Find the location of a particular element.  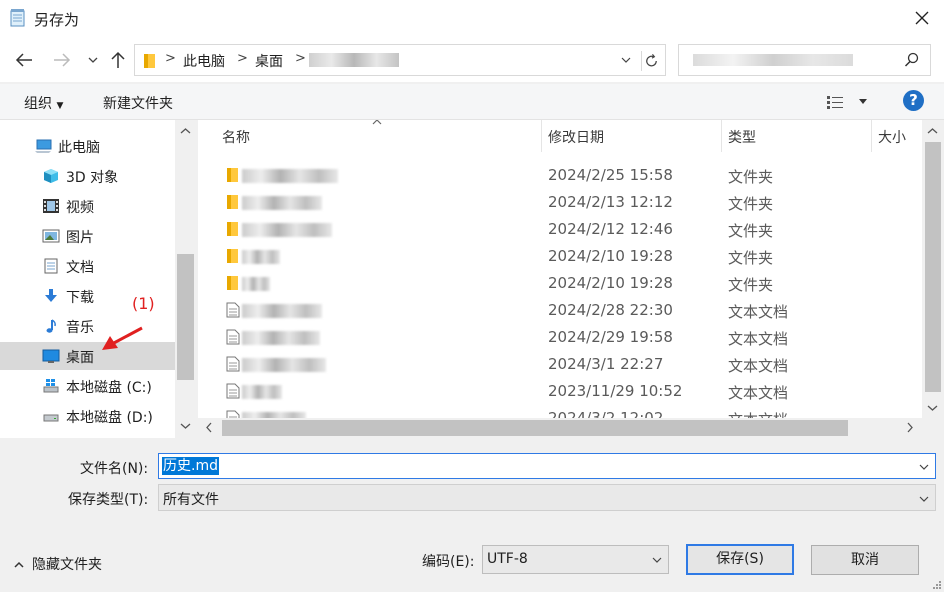

view-dropdown-icon is located at coordinates (863, 102).